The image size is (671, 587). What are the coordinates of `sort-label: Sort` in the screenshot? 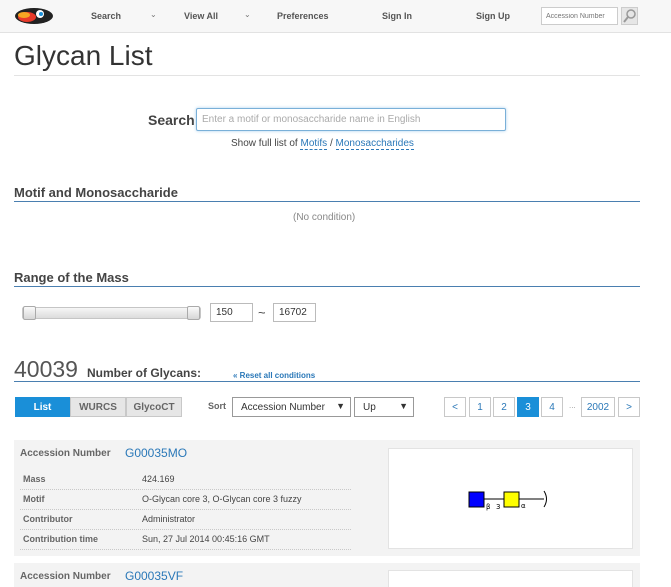 It's located at (217, 406).